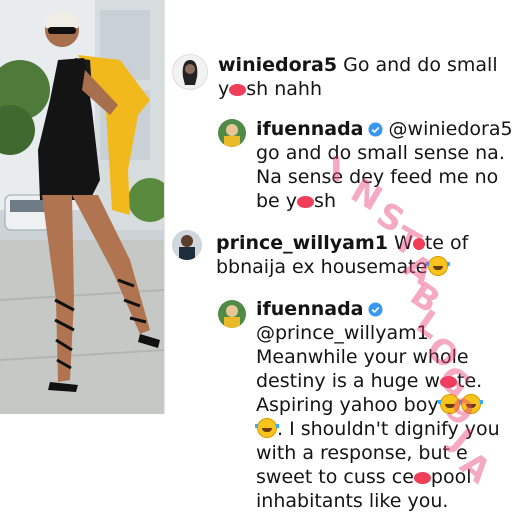  What do you see at coordinates (451, 477) in the screenshot?
I see `comment-text: pool` at bounding box center [451, 477].